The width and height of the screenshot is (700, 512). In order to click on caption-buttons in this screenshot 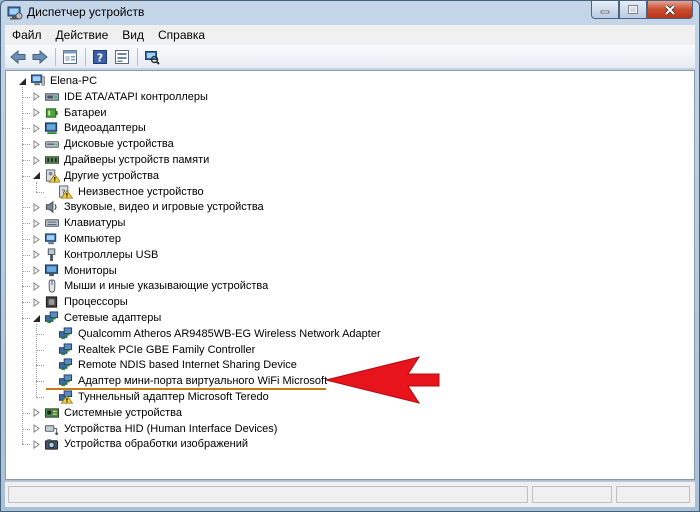, I will do `click(642, 11)`.